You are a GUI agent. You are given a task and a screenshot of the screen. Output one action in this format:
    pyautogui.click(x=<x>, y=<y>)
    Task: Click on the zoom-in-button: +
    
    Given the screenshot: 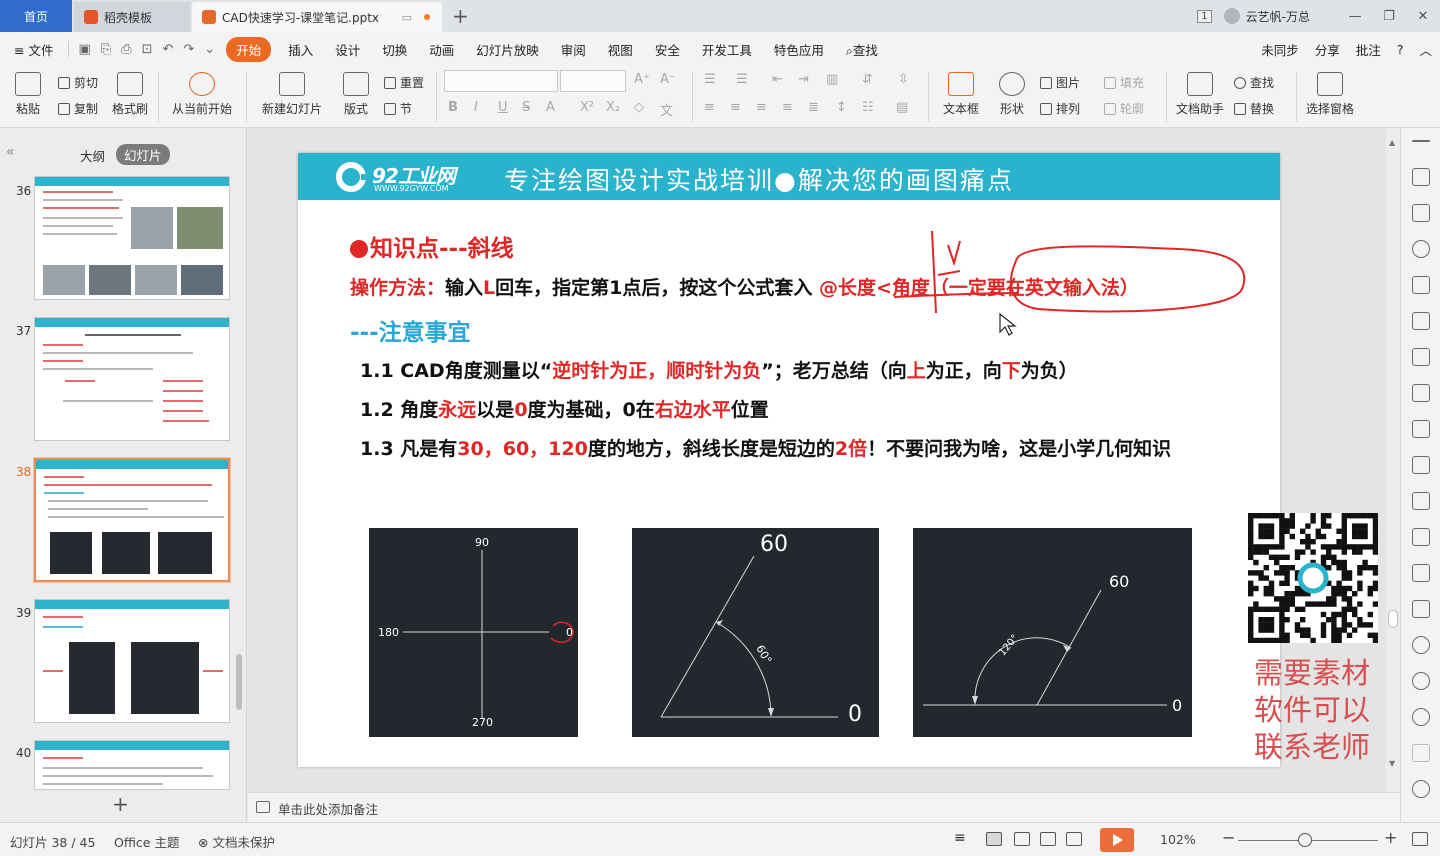 What is the action you would take?
    pyautogui.click(x=1390, y=837)
    